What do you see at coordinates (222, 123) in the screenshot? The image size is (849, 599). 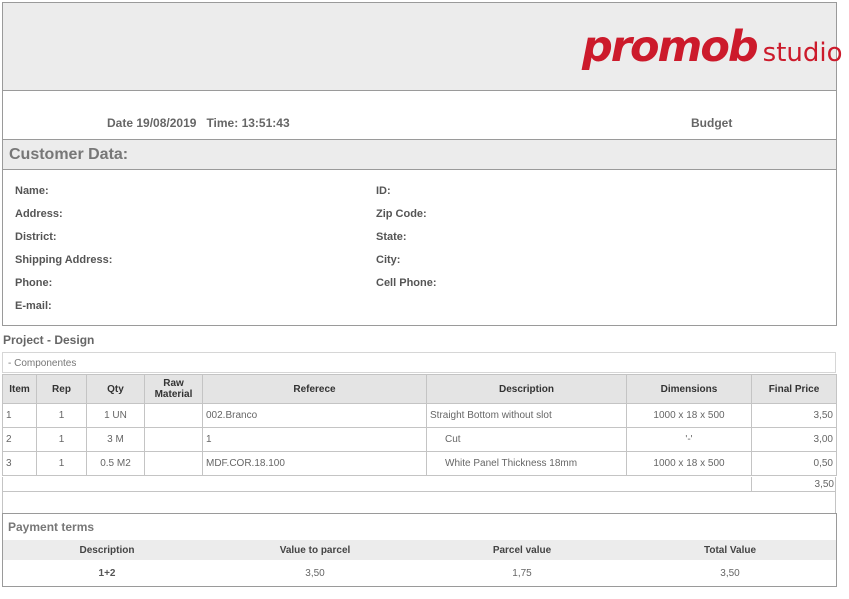 I see `time-label: Time:` at bounding box center [222, 123].